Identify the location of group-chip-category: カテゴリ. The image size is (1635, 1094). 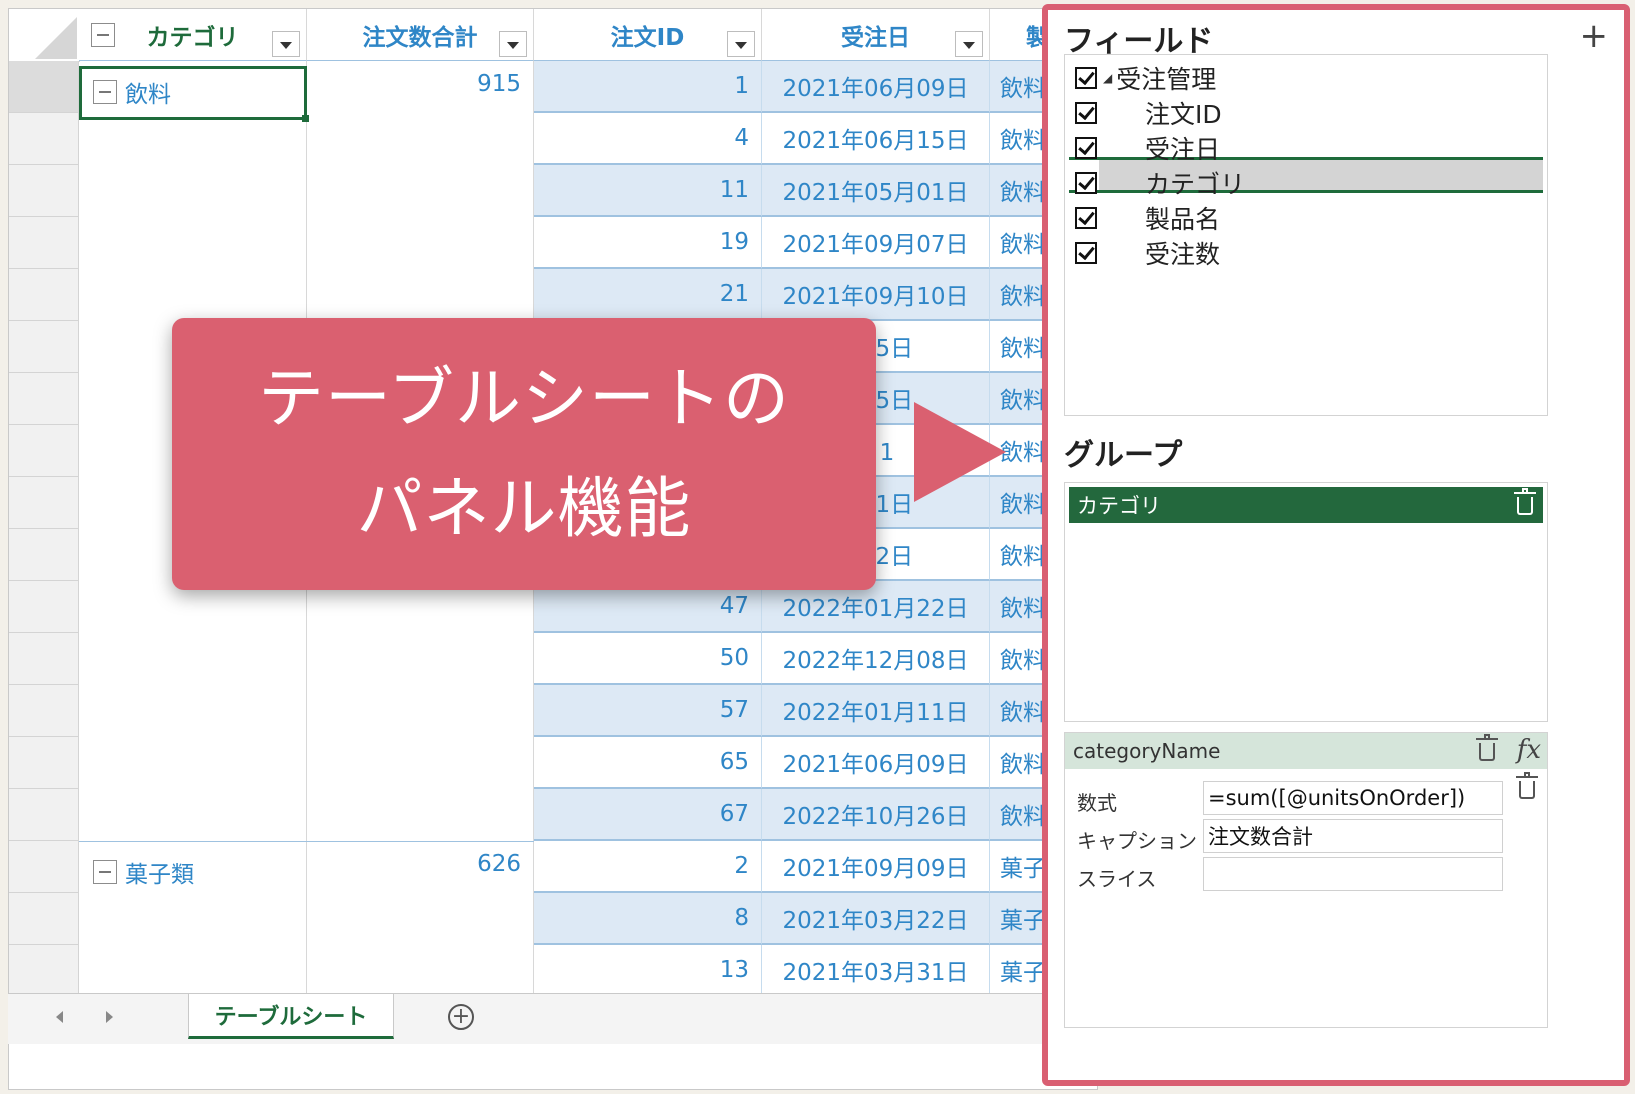
(1306, 505).